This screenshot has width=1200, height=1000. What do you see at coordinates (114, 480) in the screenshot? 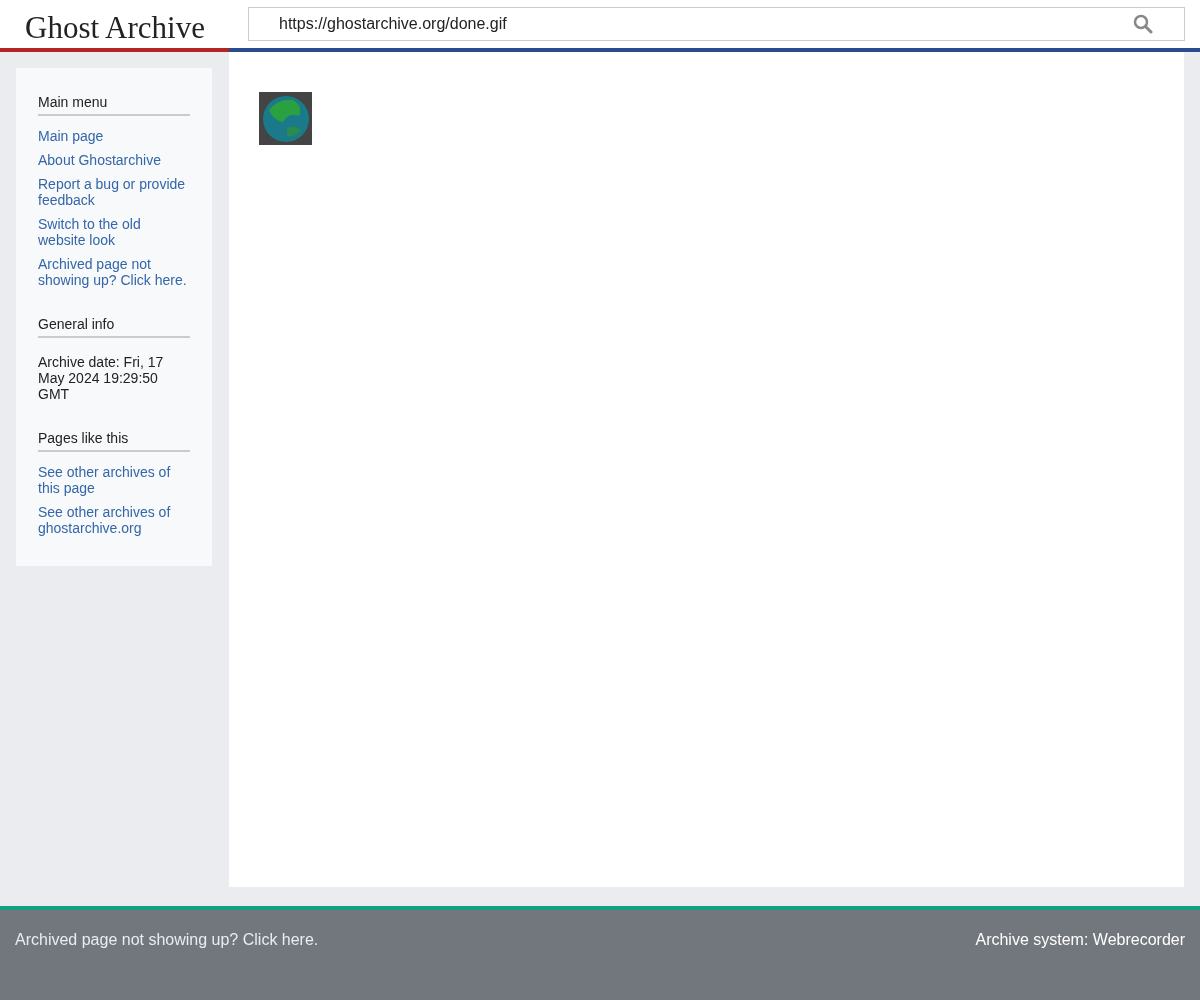
I see `sidebar-link: See other archives of this page` at bounding box center [114, 480].